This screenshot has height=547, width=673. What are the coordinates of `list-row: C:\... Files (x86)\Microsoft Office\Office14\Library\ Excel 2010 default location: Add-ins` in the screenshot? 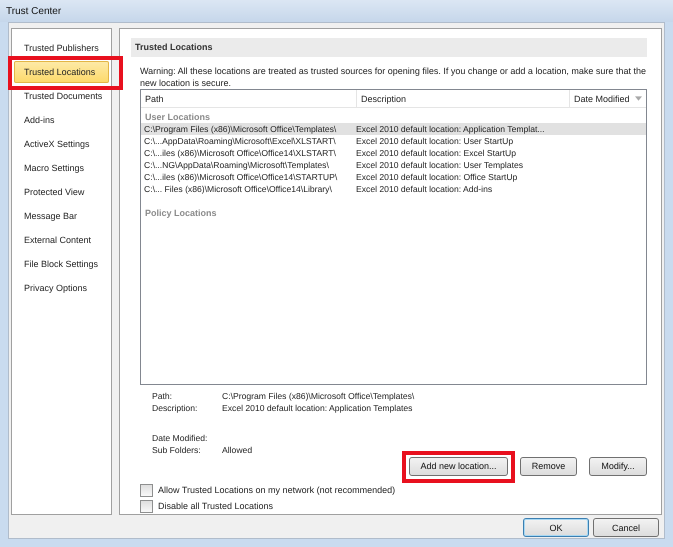 It's located at (393, 189).